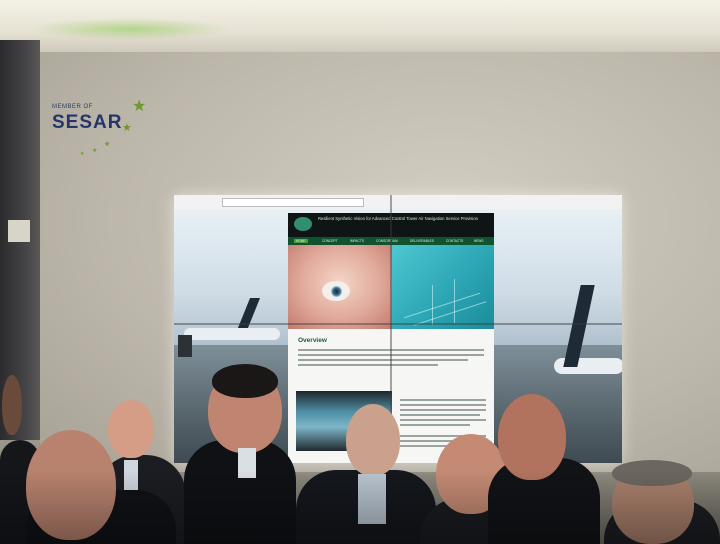 This screenshot has width=720, height=544. I want to click on nav-item-home: HOME, so click(301, 241).